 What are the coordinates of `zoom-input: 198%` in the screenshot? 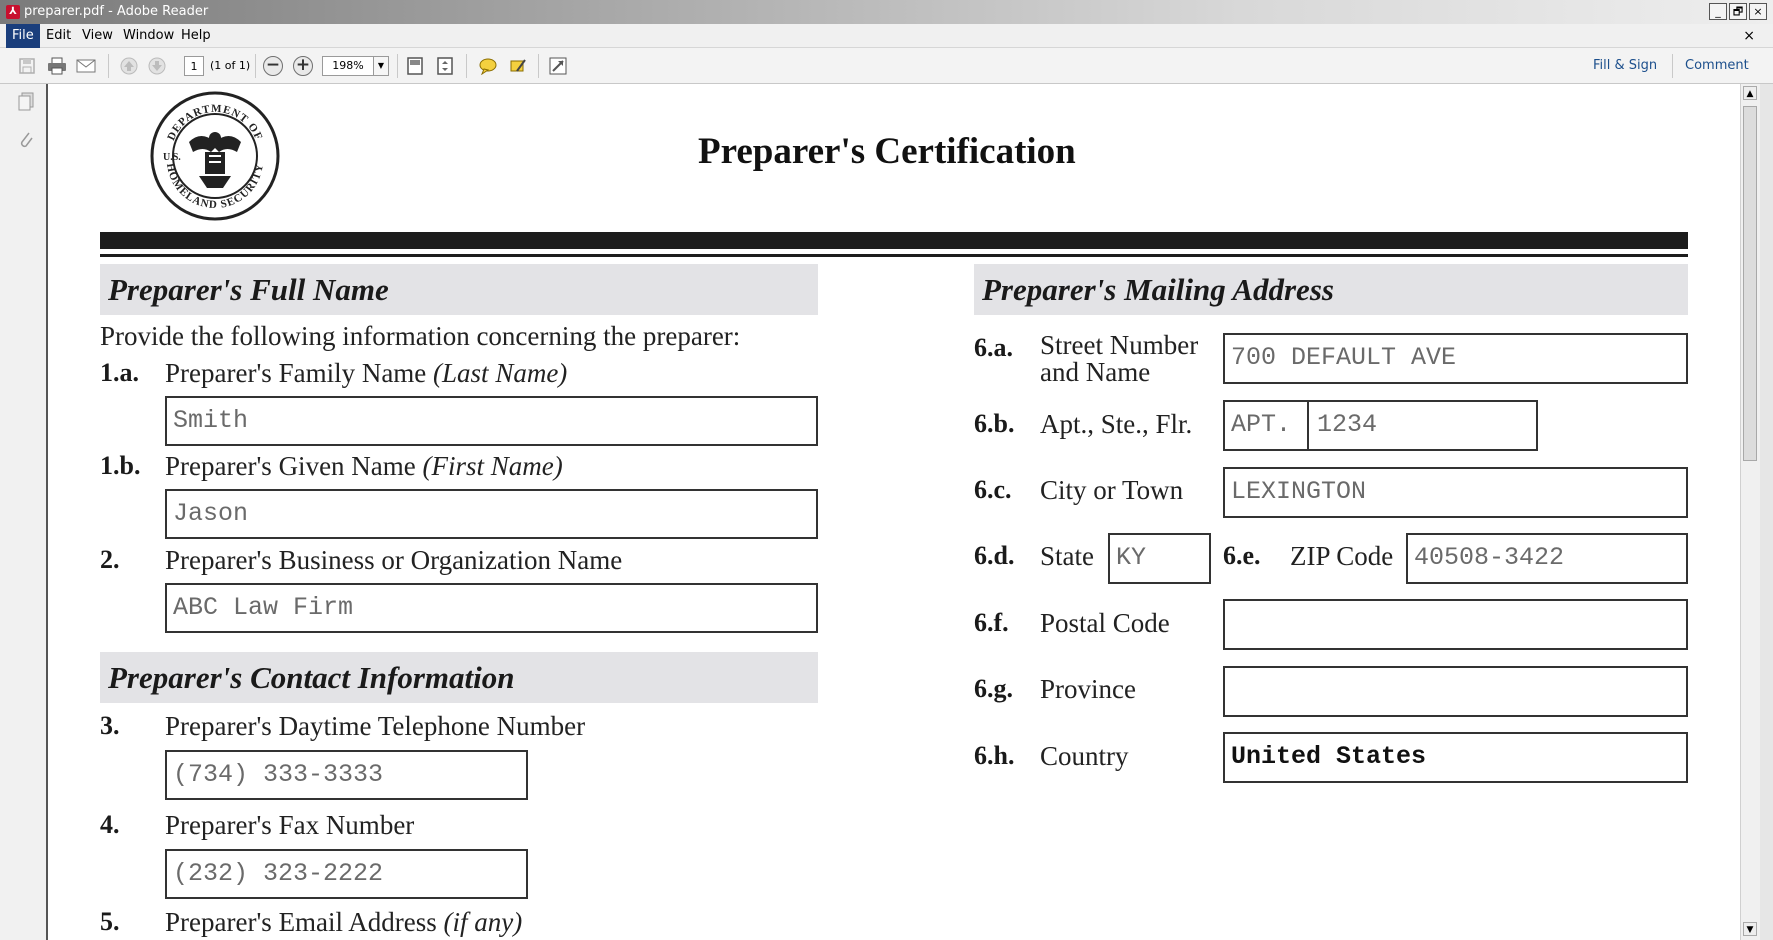 It's located at (348, 66).